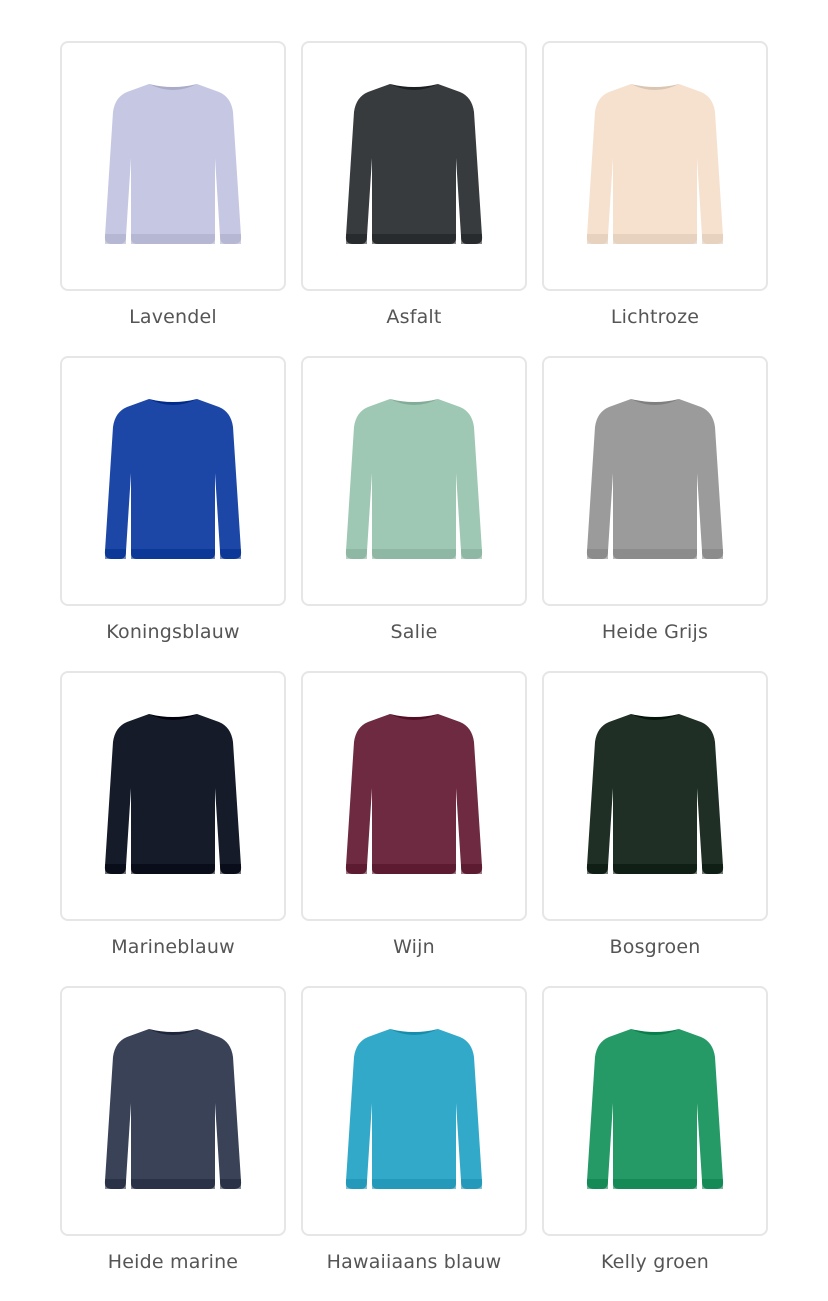  What do you see at coordinates (414, 632) in the screenshot?
I see `swatch-label: Salie` at bounding box center [414, 632].